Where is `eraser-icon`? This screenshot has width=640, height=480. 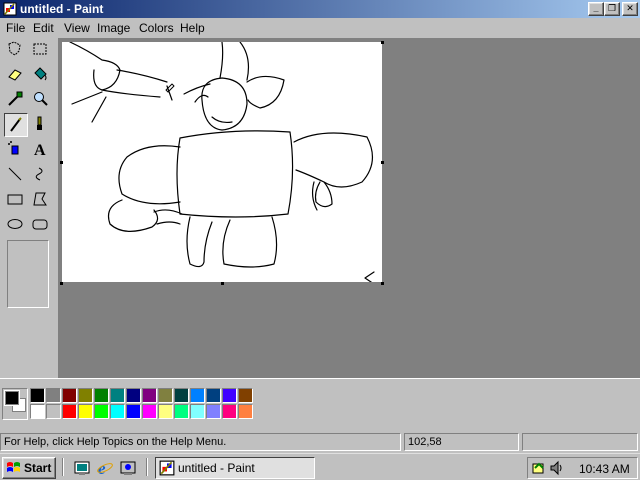 eraser-icon is located at coordinates (15, 75).